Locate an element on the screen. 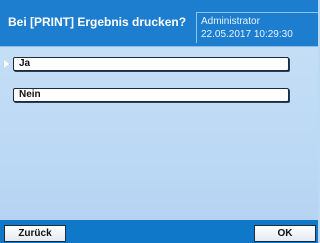  option-ja: Ja is located at coordinates (151, 64).